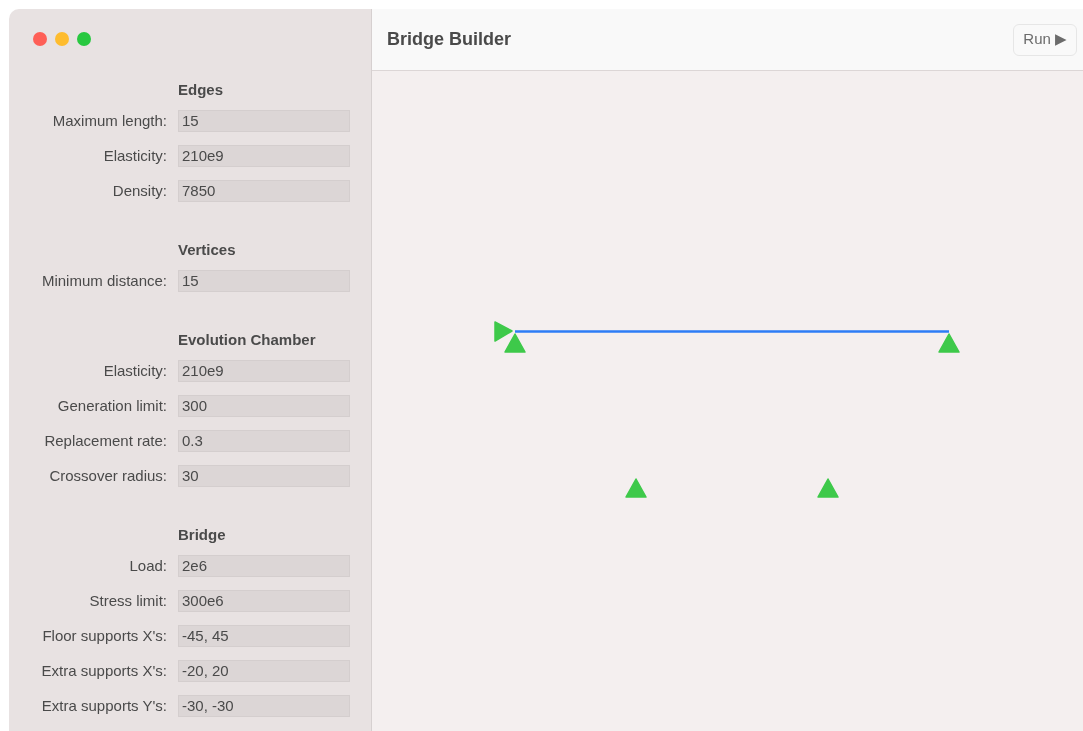 The image size is (1083, 731). What do you see at coordinates (200, 89) in the screenshot?
I see `section-heading: Edges` at bounding box center [200, 89].